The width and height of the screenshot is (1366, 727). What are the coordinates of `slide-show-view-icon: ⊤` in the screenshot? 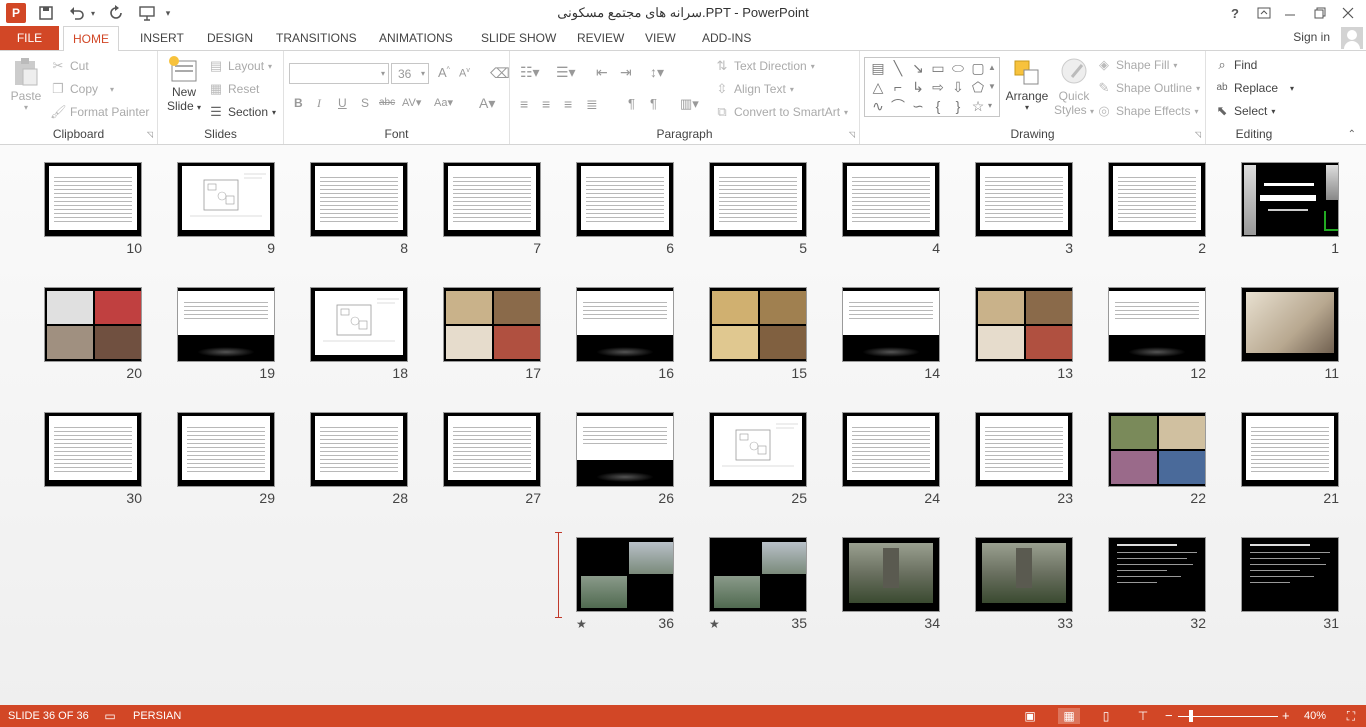 It's located at (1143, 716).